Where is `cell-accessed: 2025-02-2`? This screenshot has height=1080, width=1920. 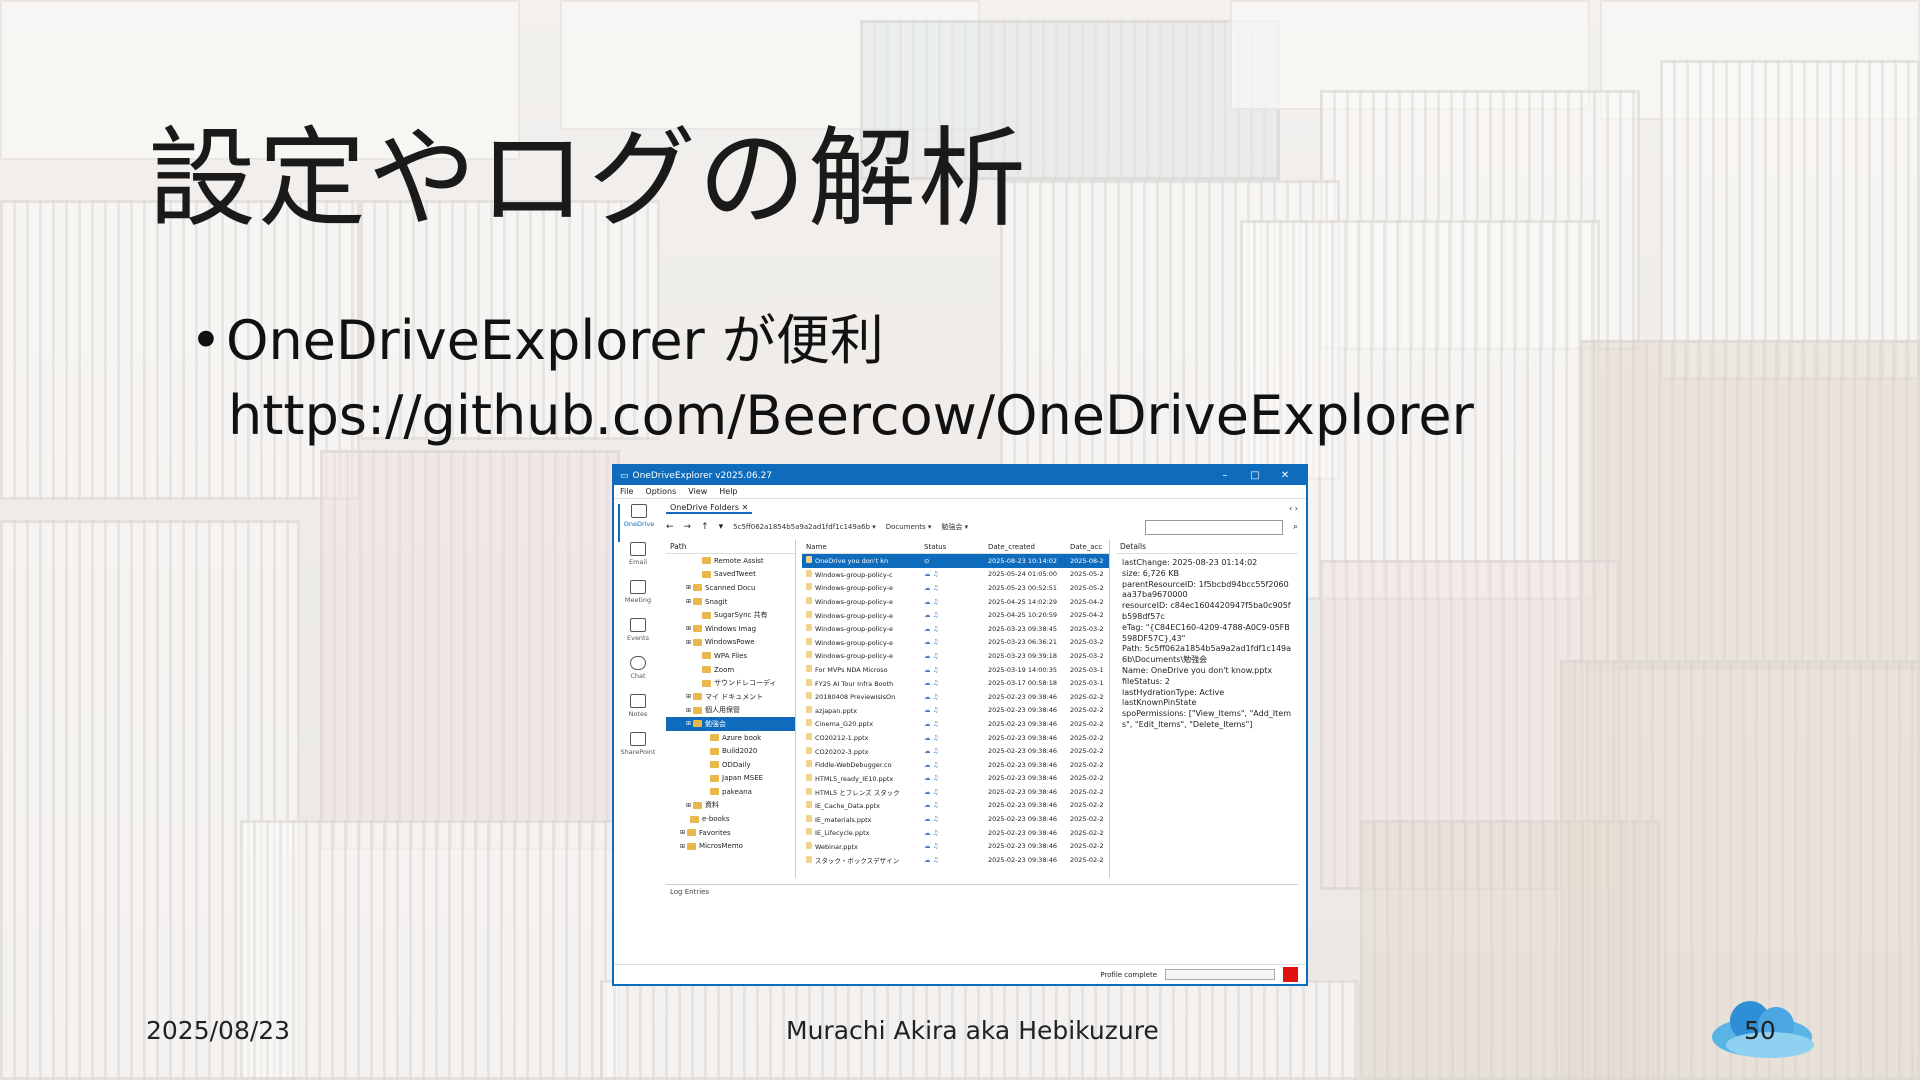 cell-accessed: 2025-02-2 is located at coordinates (1087, 805).